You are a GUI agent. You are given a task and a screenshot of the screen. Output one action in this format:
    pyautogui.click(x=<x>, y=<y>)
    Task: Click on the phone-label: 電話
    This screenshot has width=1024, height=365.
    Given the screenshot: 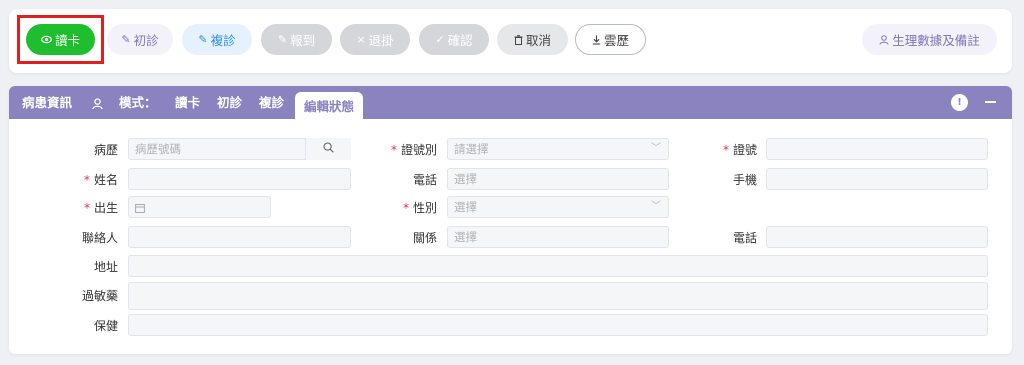 What is the action you would take?
    pyautogui.click(x=424, y=180)
    